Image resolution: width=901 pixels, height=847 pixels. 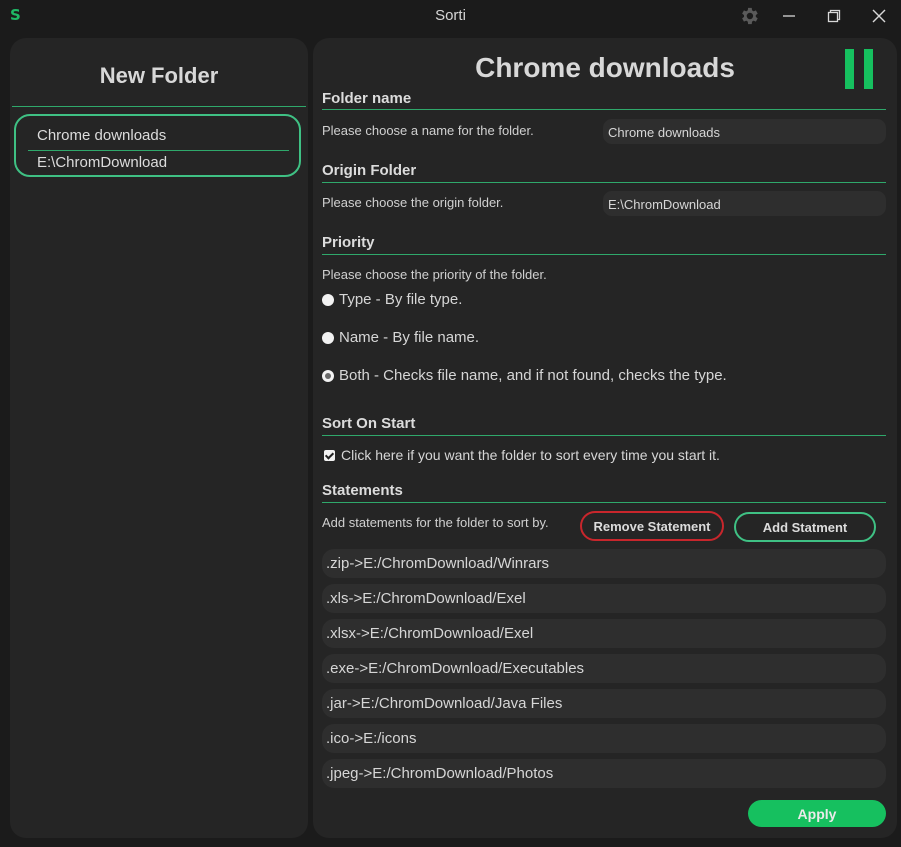 I want to click on priority-option-name: Name - By file name., so click(x=400, y=337).